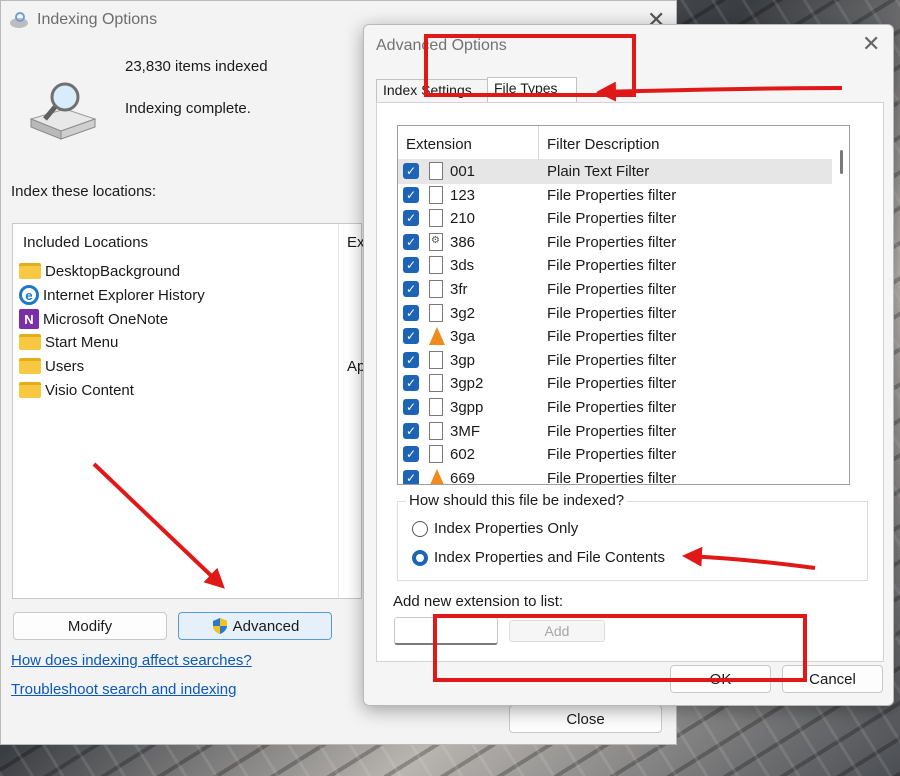 The width and height of the screenshot is (900, 776). Describe the element at coordinates (436, 241) in the screenshot. I see `file-settings-icon` at that location.